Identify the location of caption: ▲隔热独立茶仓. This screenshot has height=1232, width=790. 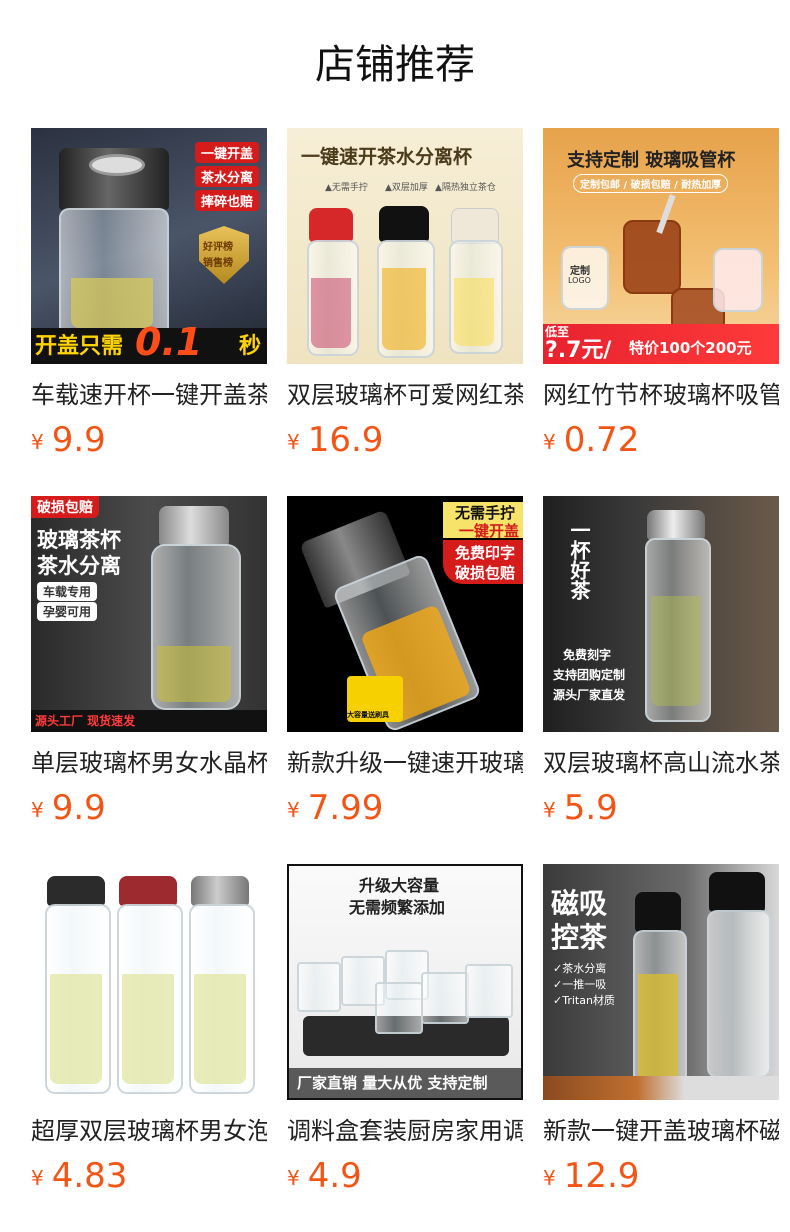
(465, 188).